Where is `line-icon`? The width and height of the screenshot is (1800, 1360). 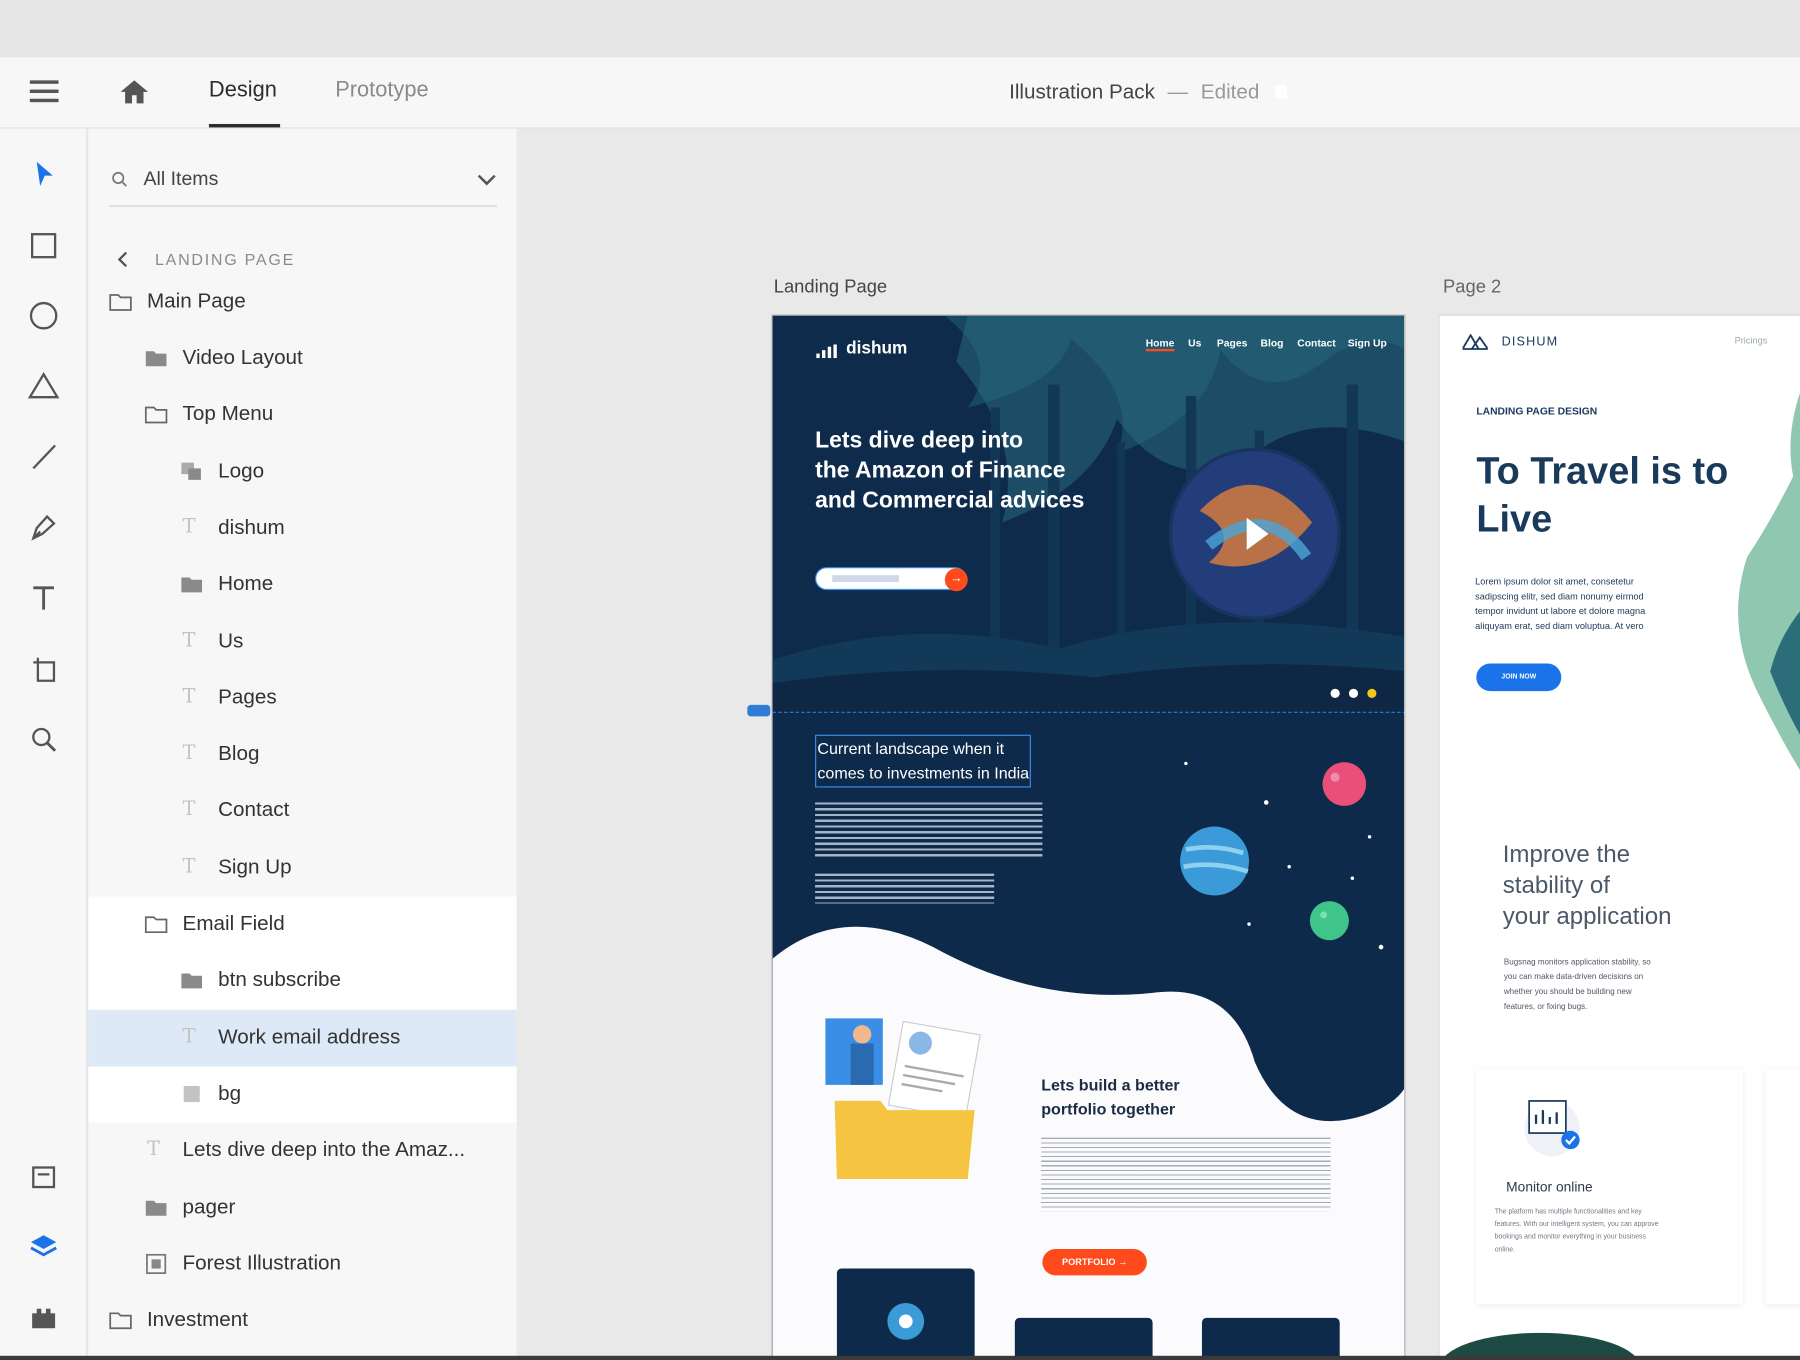 line-icon is located at coordinates (43, 457).